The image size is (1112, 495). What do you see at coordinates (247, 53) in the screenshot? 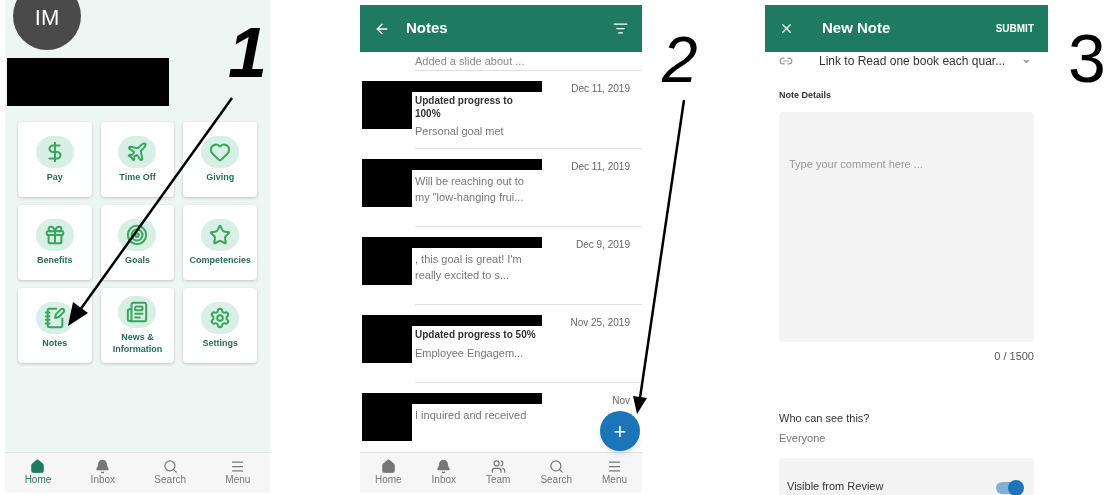
I see `step-number: 1` at bounding box center [247, 53].